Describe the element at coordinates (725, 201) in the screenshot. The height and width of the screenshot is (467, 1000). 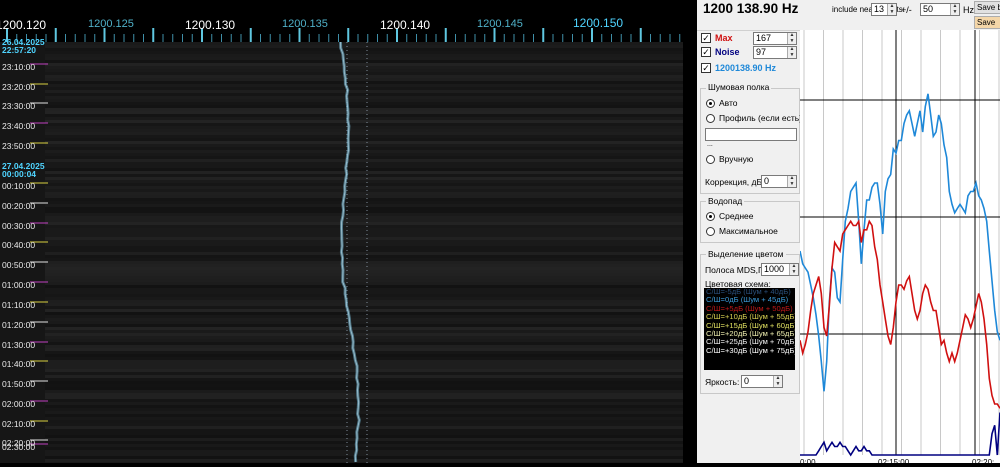
I see `waterfall-mode-title: Водопад` at that location.